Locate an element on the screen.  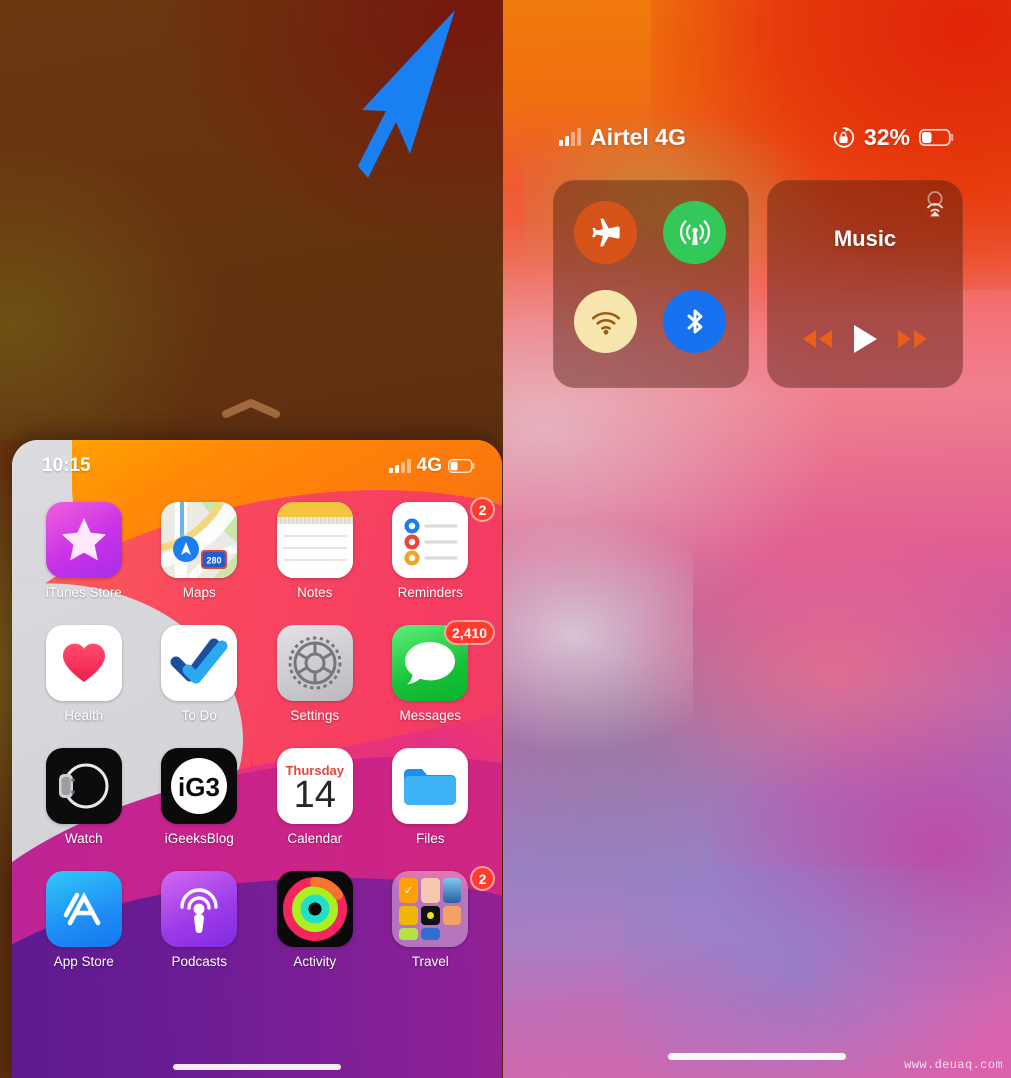
app-label: App Store is located at coordinates (83, 961).